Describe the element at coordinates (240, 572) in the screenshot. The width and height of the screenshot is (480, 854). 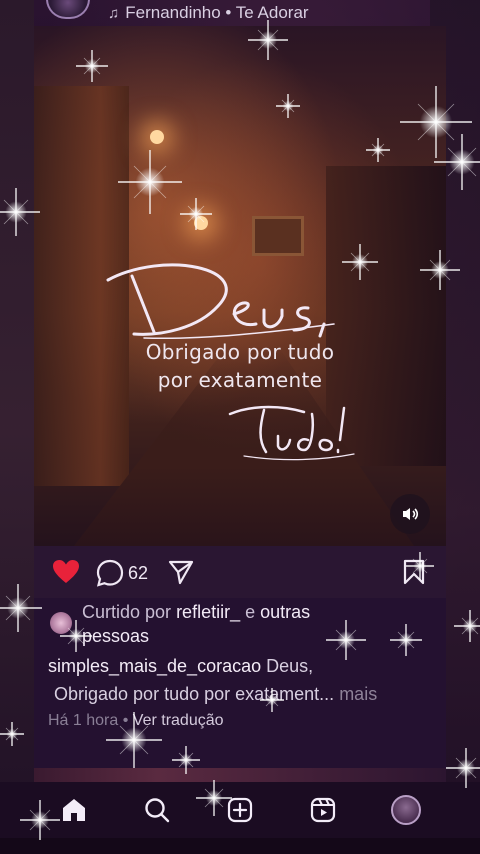
I see `post-actions-row: 62` at that location.